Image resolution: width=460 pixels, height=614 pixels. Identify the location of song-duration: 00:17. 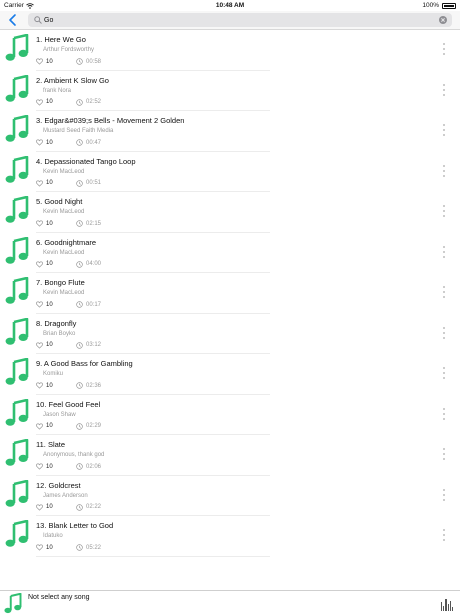
(88, 304).